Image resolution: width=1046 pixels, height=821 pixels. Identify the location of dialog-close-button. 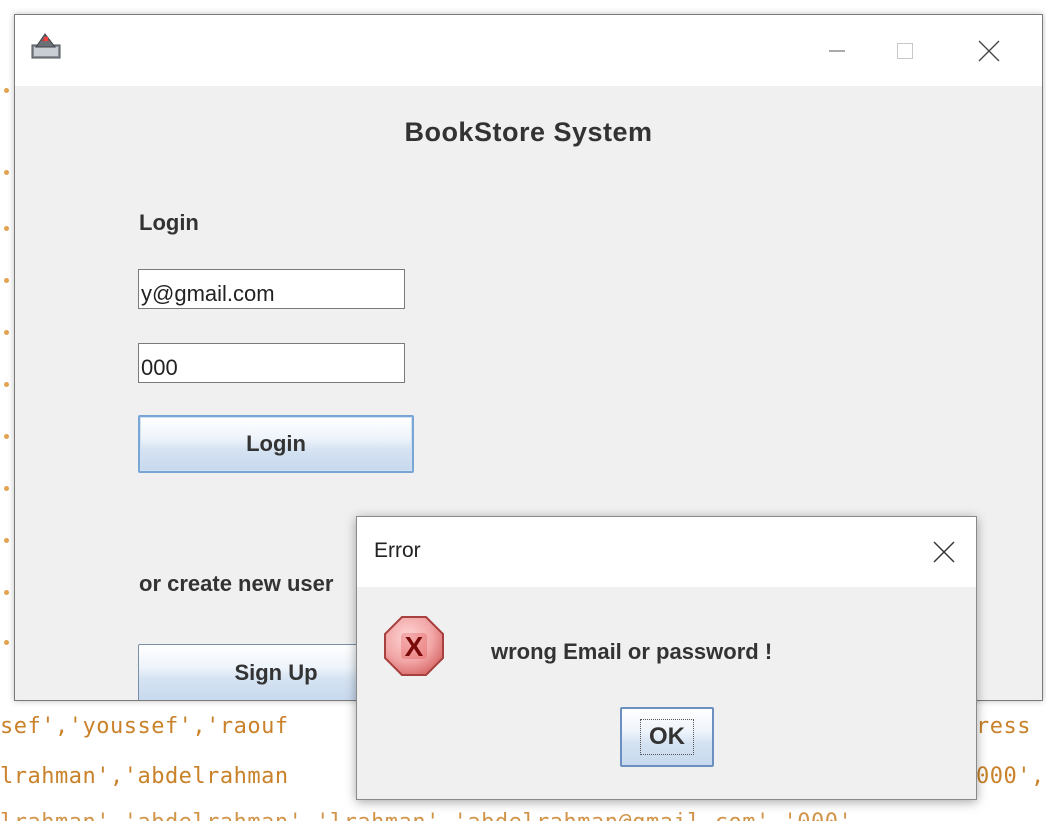
(944, 552).